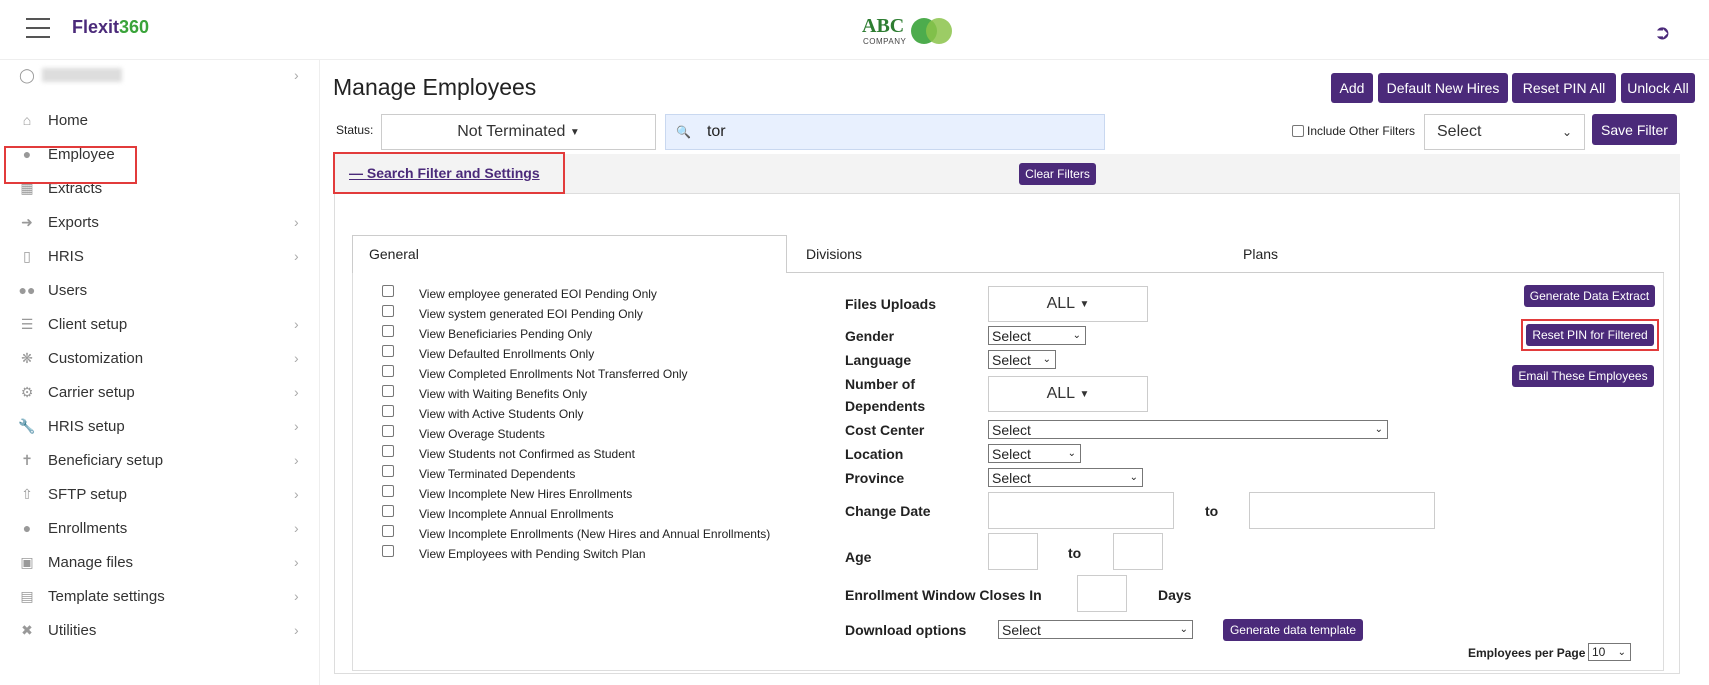 This screenshot has width=1709, height=685. Describe the element at coordinates (160, 494) in the screenshot. I see `sidebar-item-sftp-setup: ⇧ SFTP setup ›` at that location.